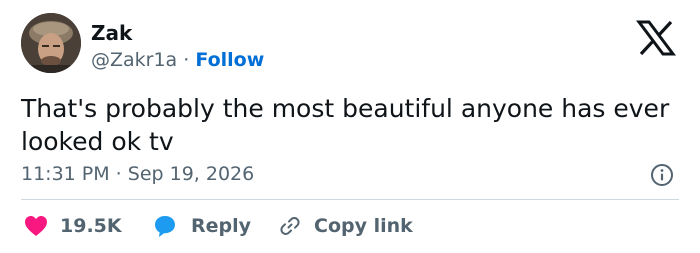  I want to click on info-icon, so click(662, 175).